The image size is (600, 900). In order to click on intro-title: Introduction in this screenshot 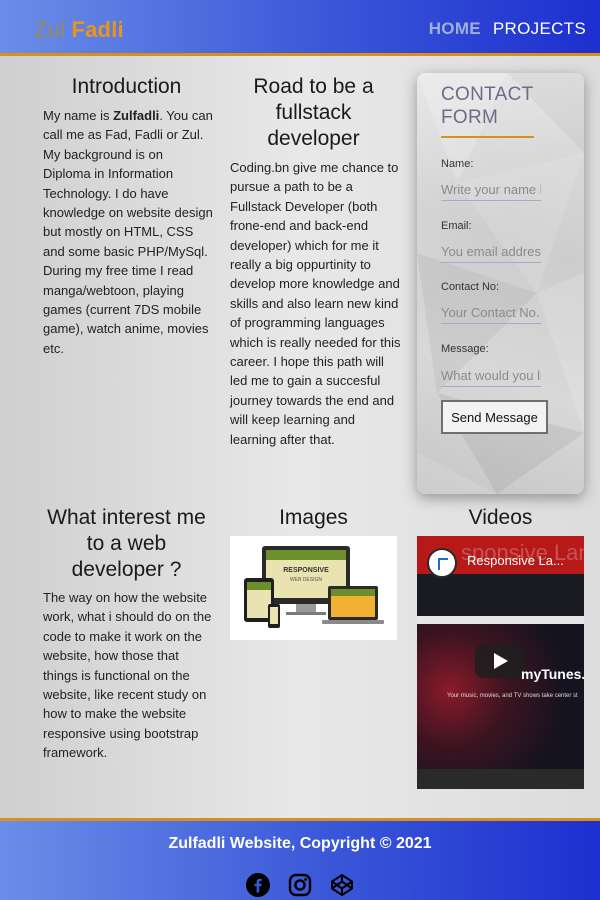, I will do `click(126, 86)`.